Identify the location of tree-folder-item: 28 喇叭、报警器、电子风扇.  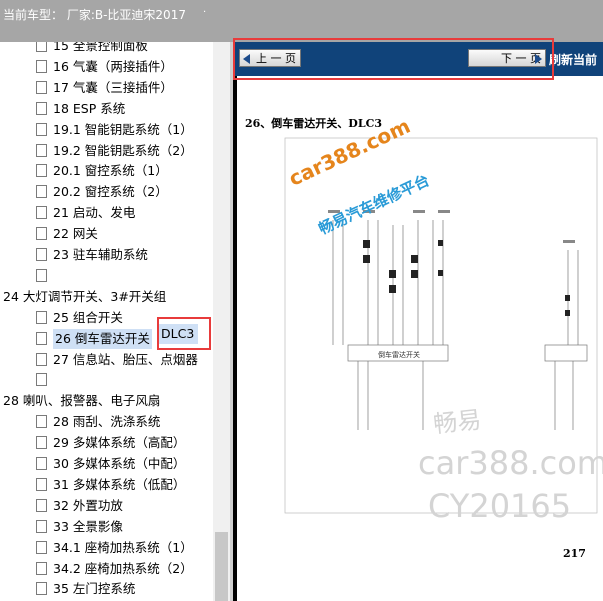
(81, 401).